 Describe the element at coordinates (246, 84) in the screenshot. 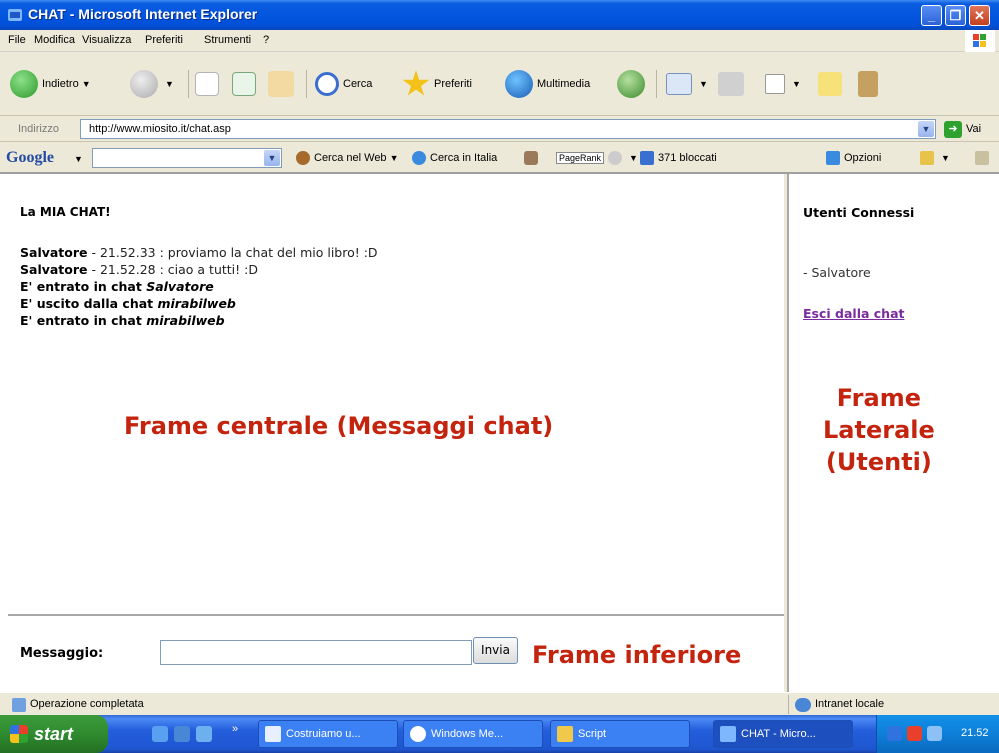

I see `refresh-button` at that location.